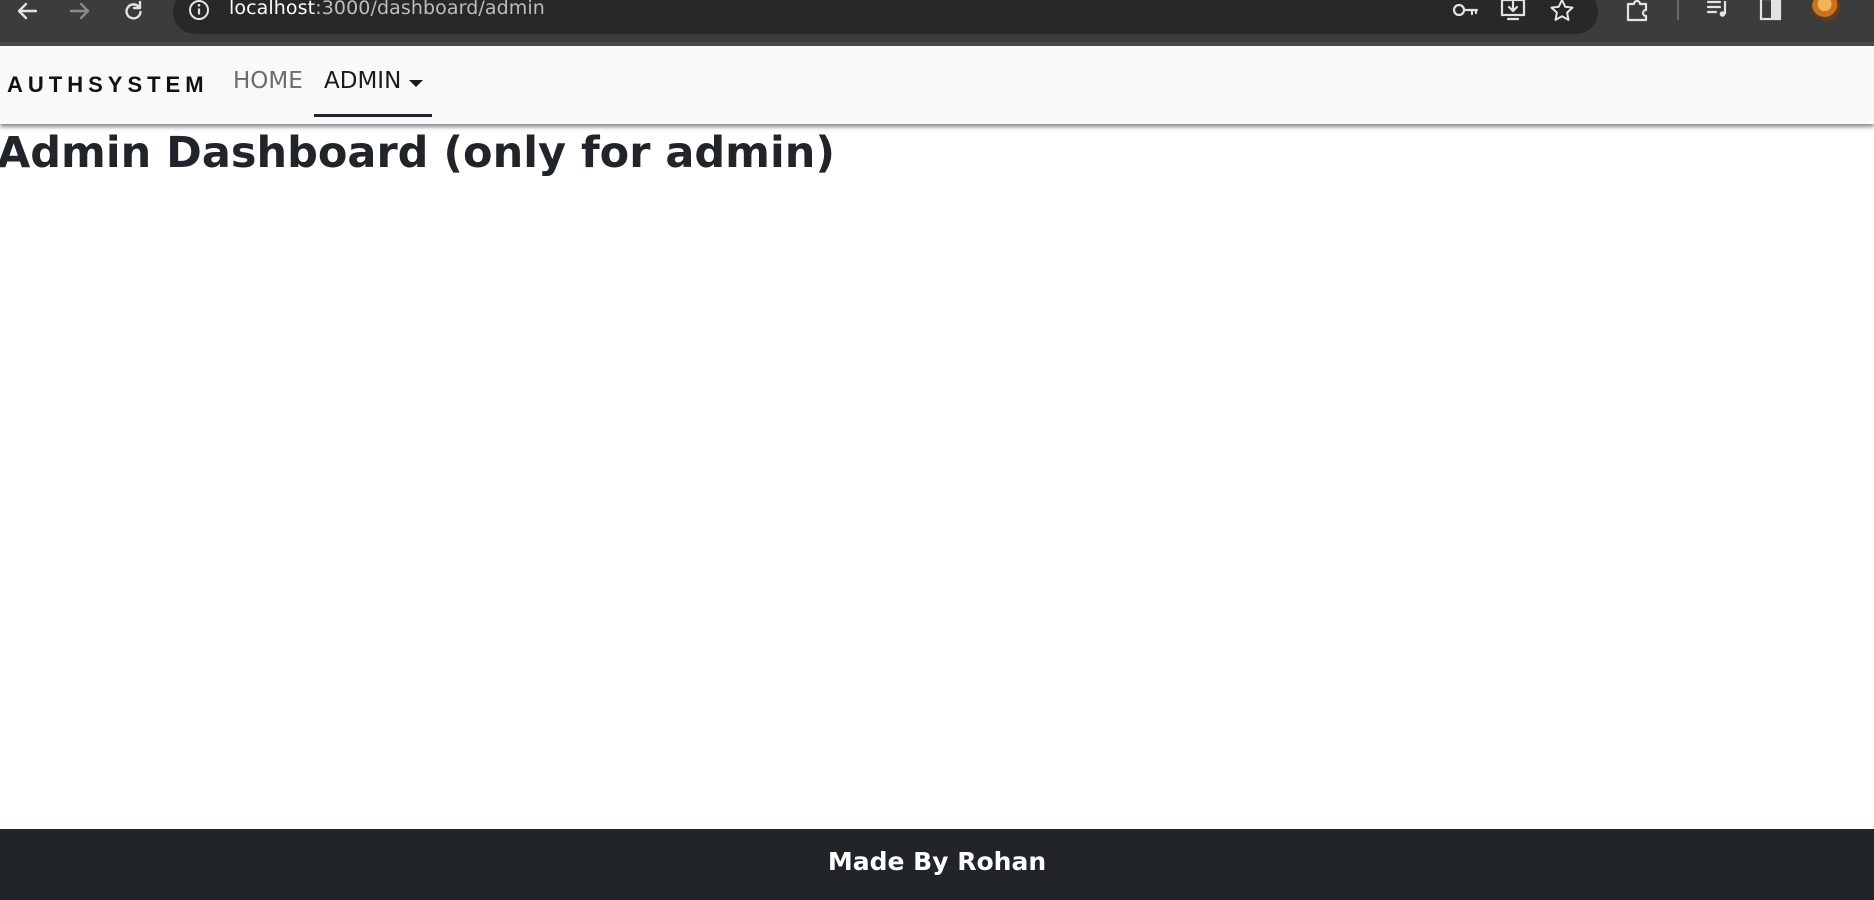 The image size is (1874, 900). Describe the element at coordinates (417, 153) in the screenshot. I see `page-title: Admin Dashboard (only for admin)` at that location.